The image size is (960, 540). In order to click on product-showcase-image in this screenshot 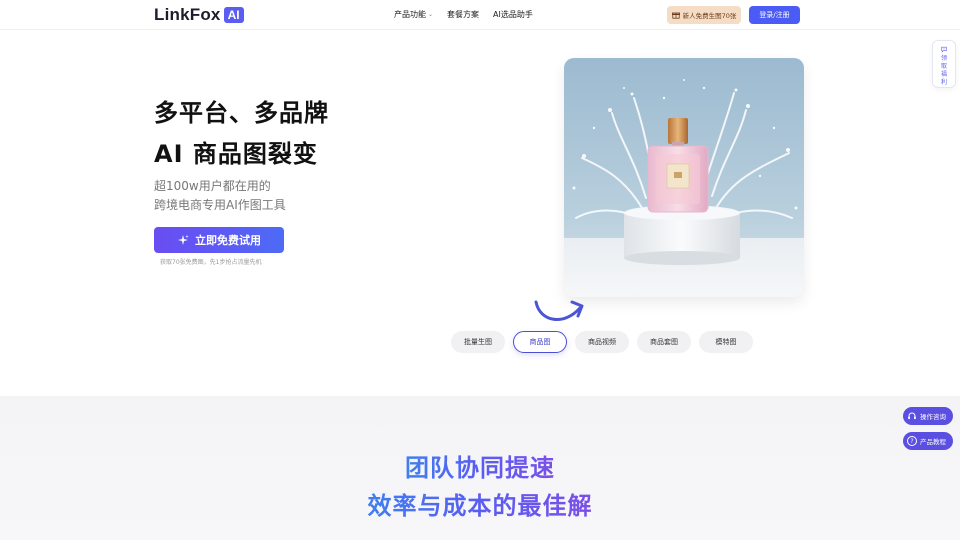, I will do `click(684, 177)`.